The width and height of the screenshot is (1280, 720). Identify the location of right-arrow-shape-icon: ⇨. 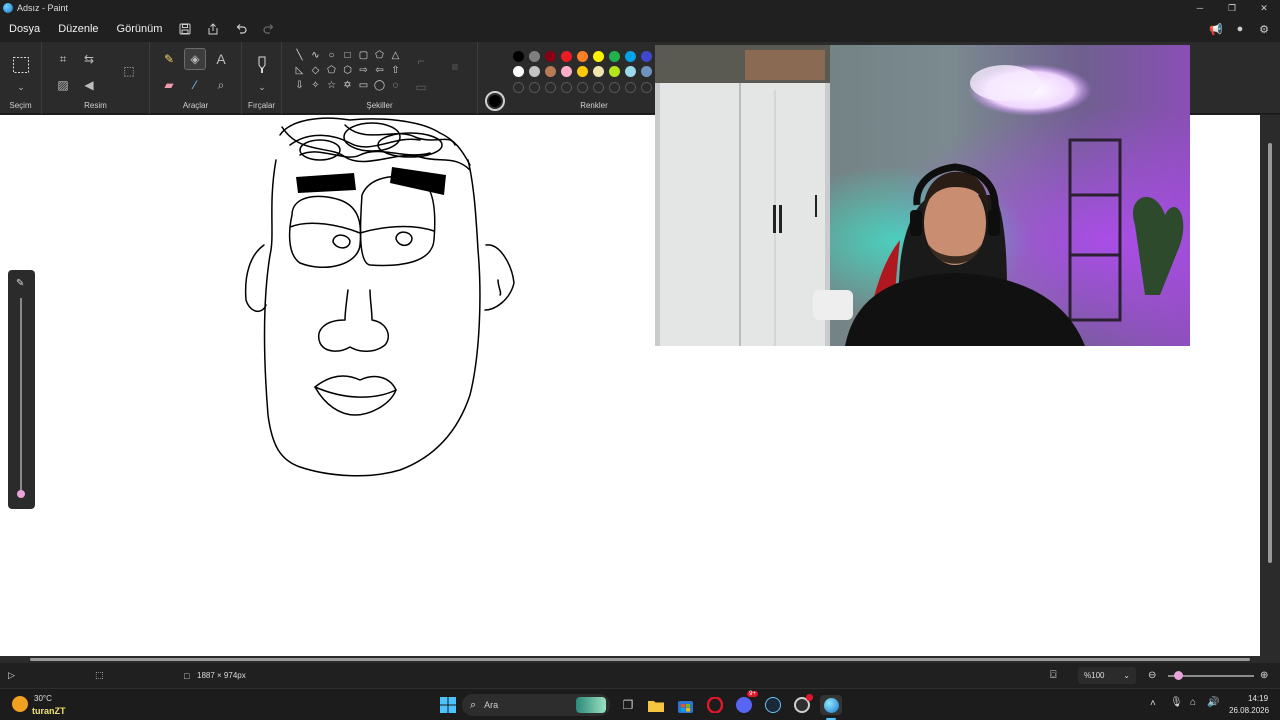
(363, 70).